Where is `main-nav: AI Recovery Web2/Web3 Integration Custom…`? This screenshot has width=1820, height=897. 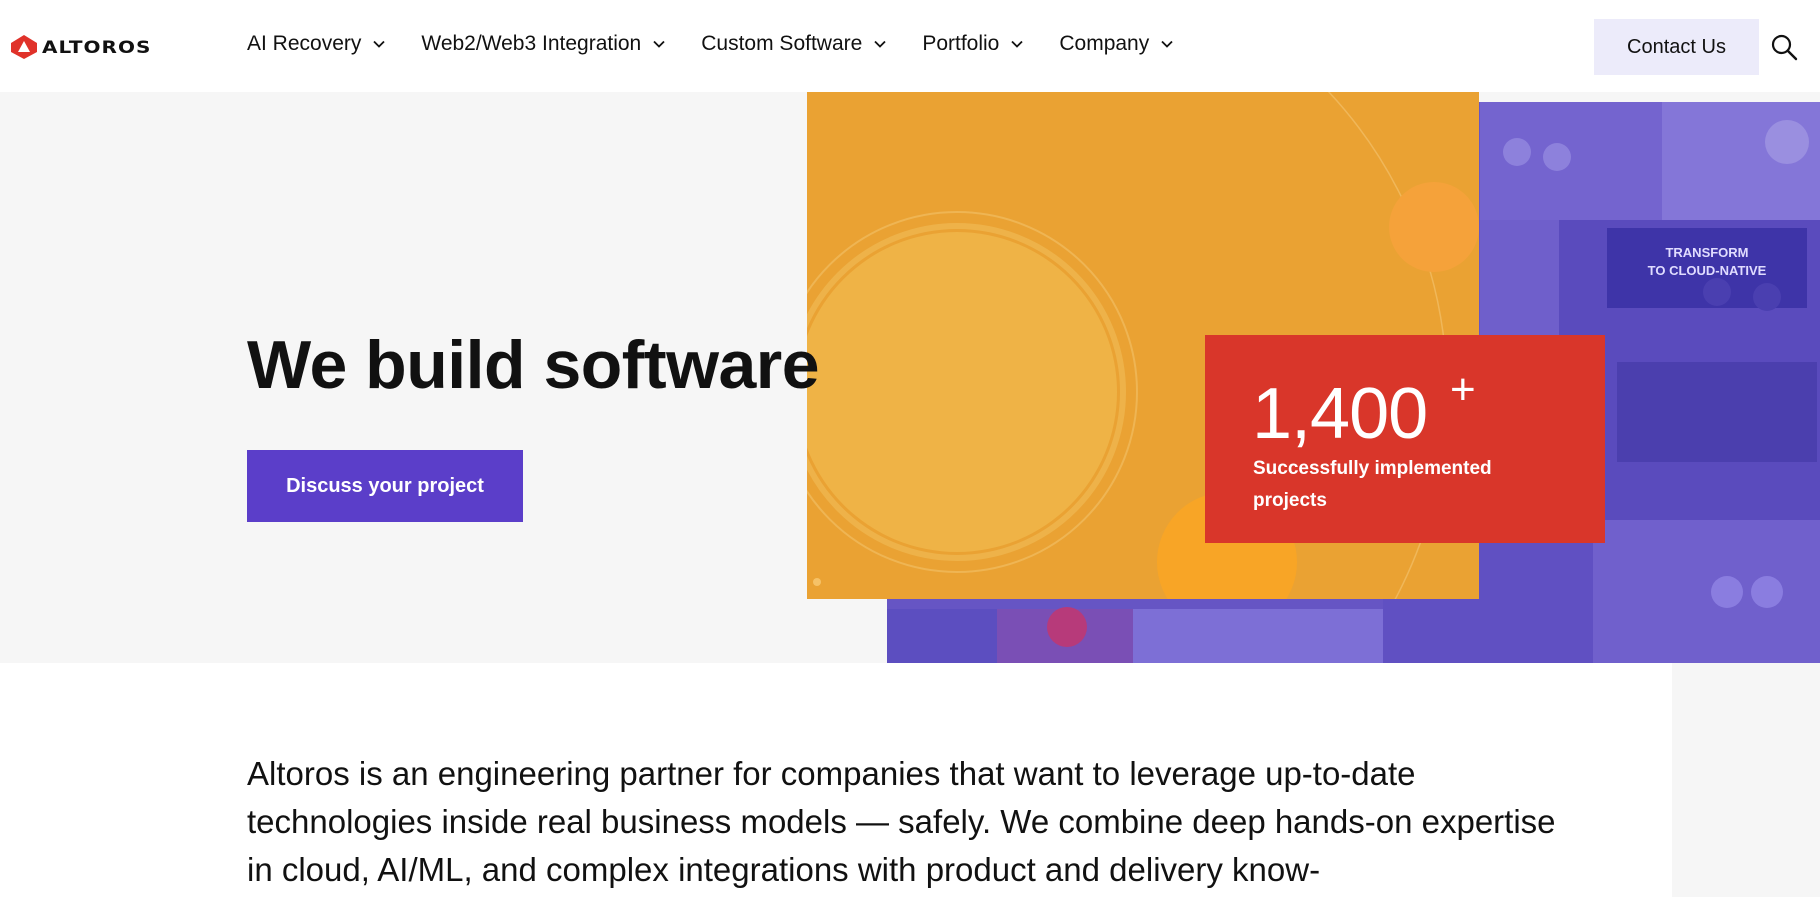 main-nav: AI Recovery Web2/Web3 Integration Custom… is located at coordinates (728, 44).